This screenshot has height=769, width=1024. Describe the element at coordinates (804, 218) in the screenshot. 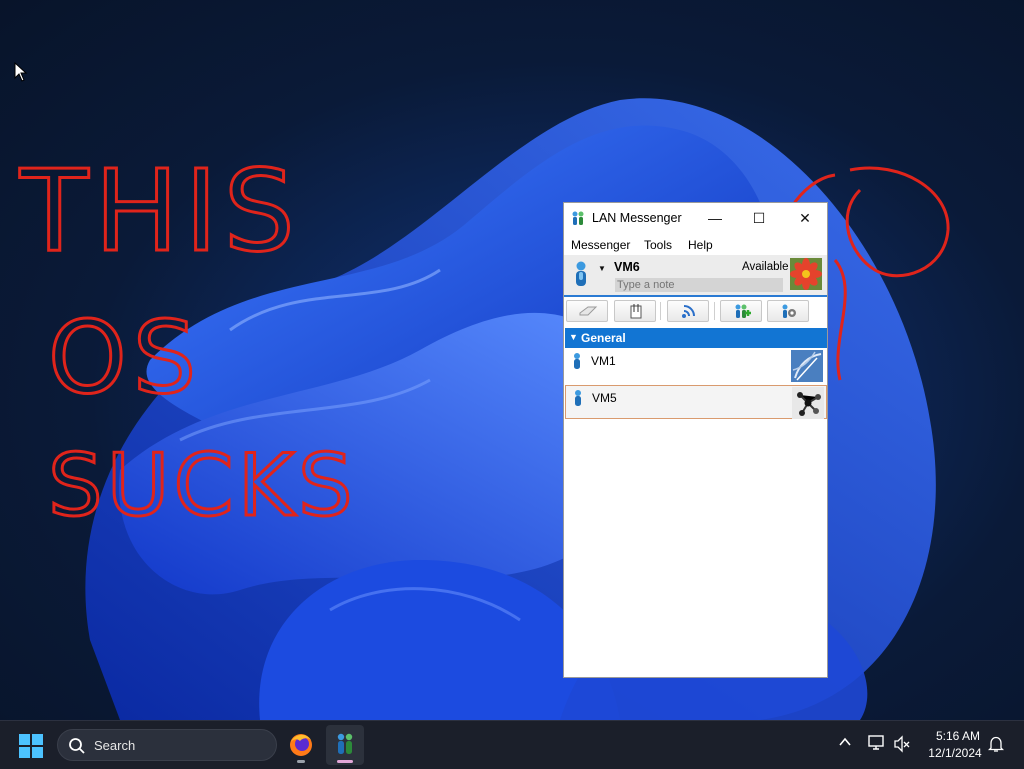

I see `close-button: ✕` at that location.